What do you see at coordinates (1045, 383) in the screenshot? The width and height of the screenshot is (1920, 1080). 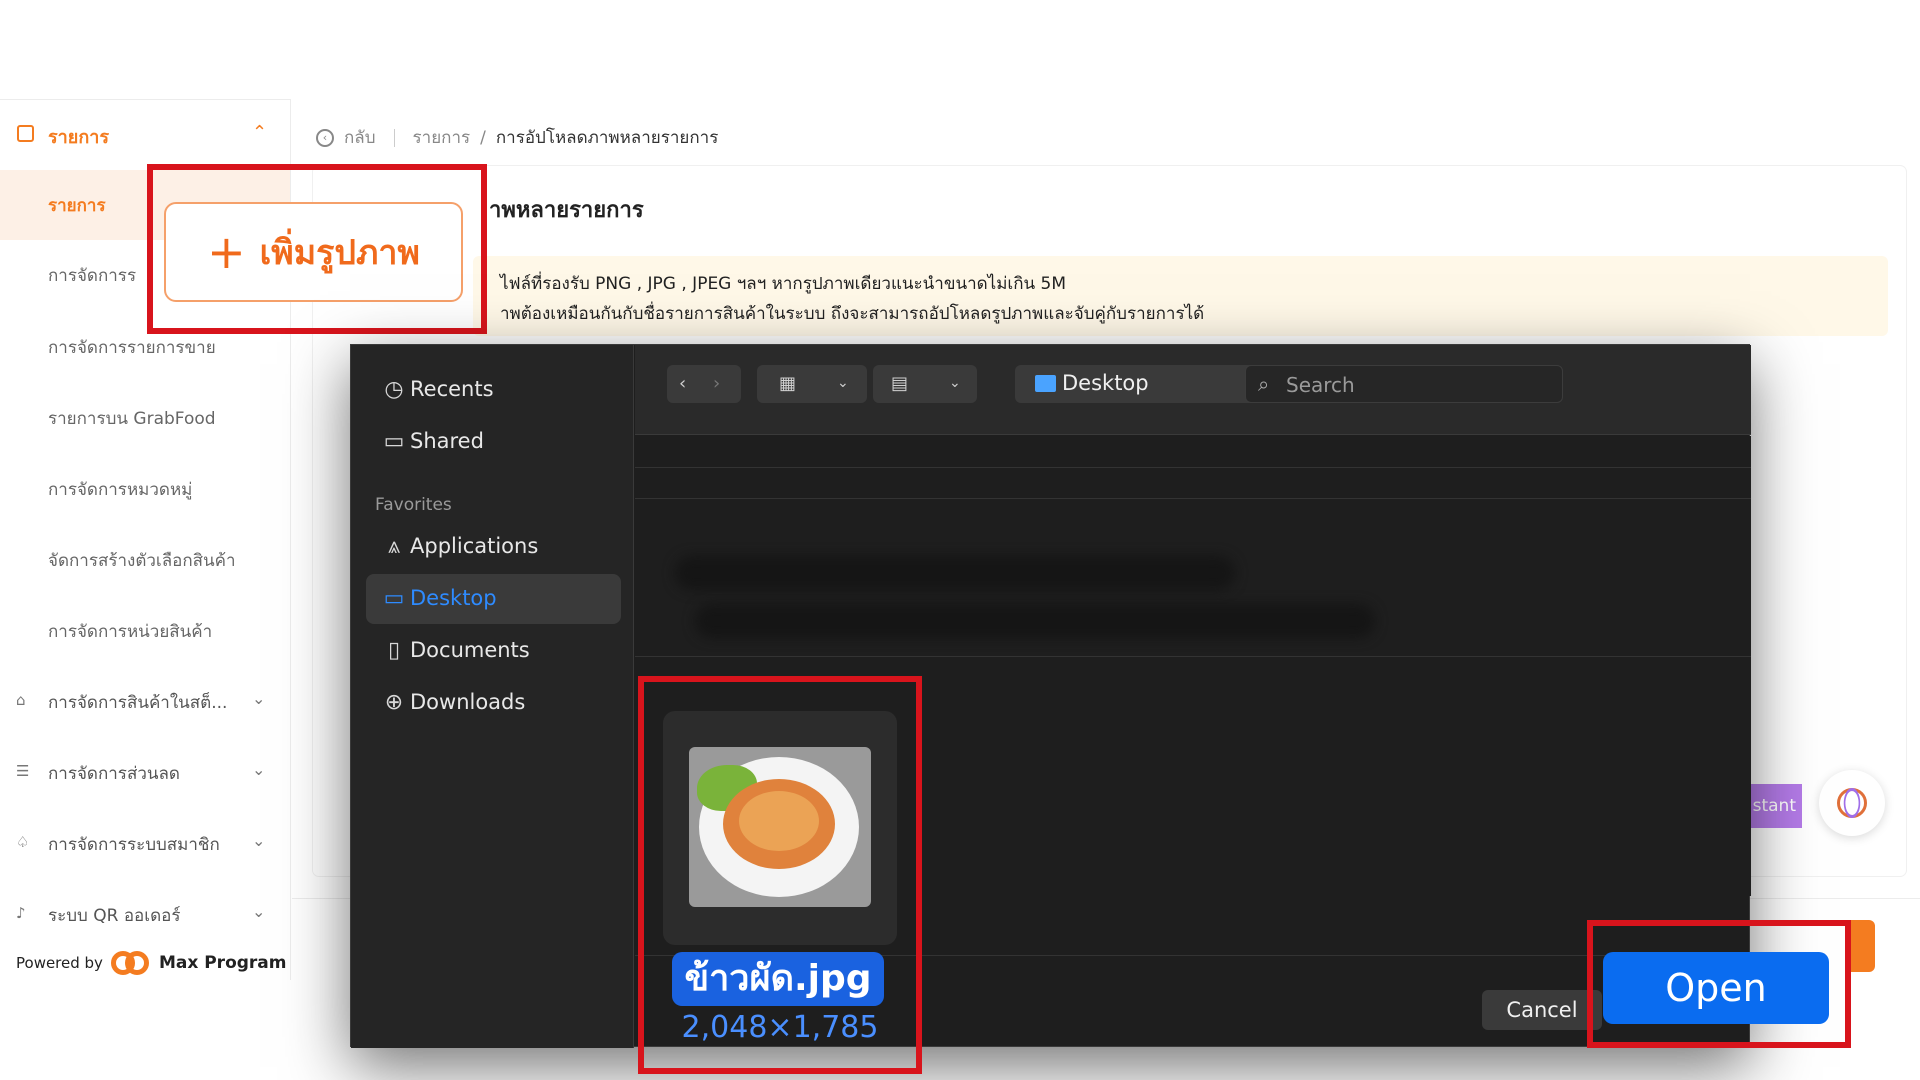 I see `folder-icon` at bounding box center [1045, 383].